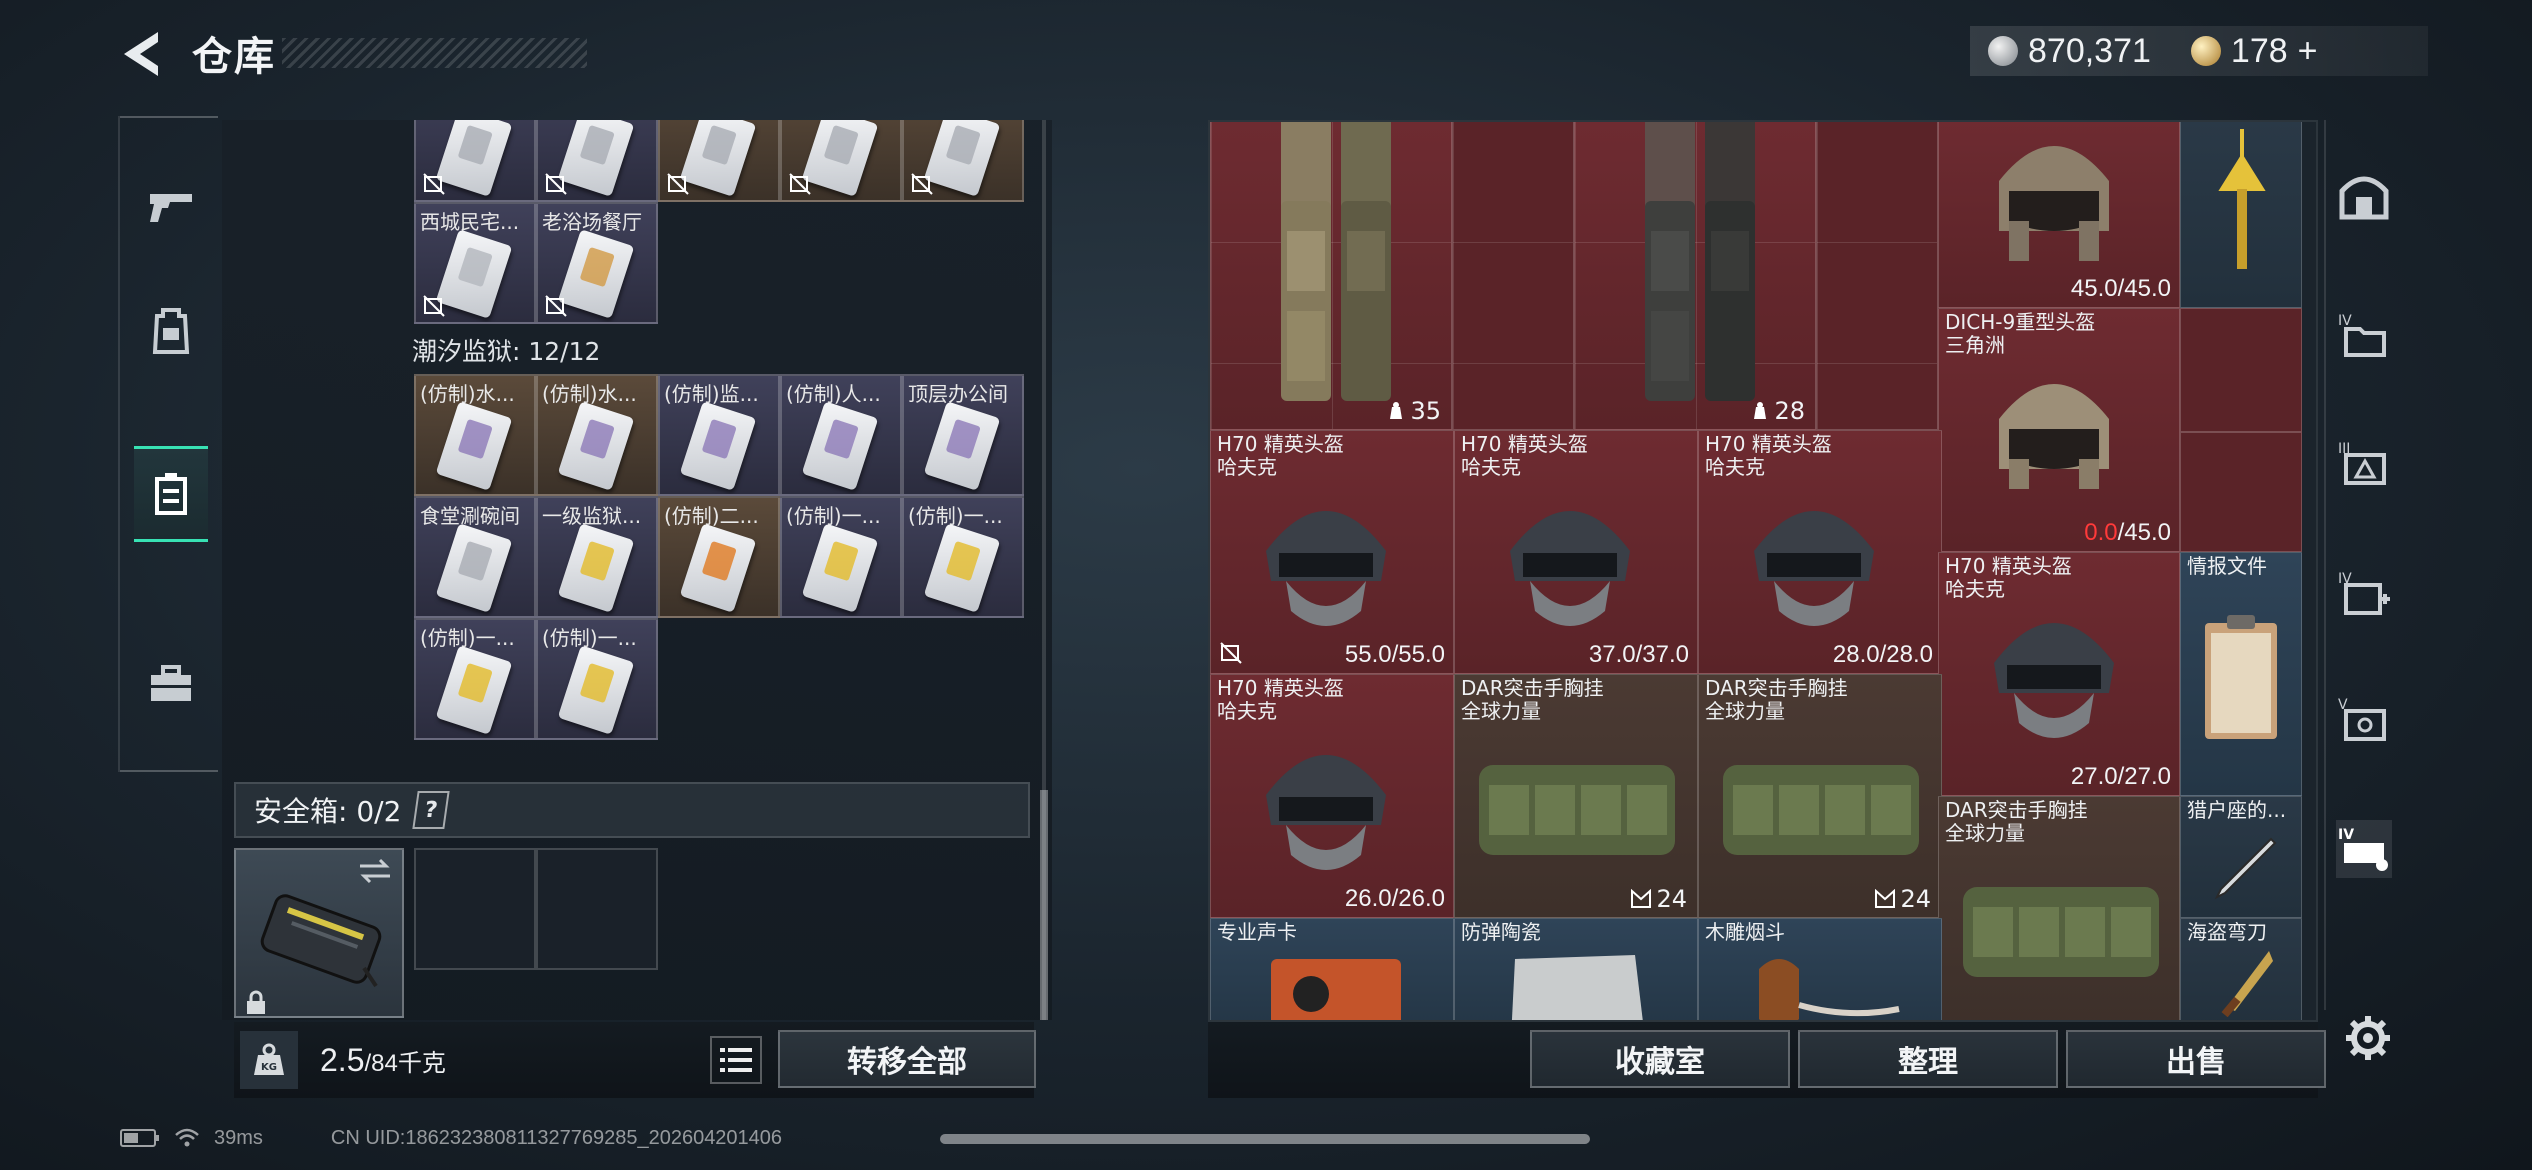 The height and width of the screenshot is (1170, 2532). Describe the element at coordinates (1332, 969) in the screenshot. I see `stash-item-sound-card: 专业声卡` at that location.